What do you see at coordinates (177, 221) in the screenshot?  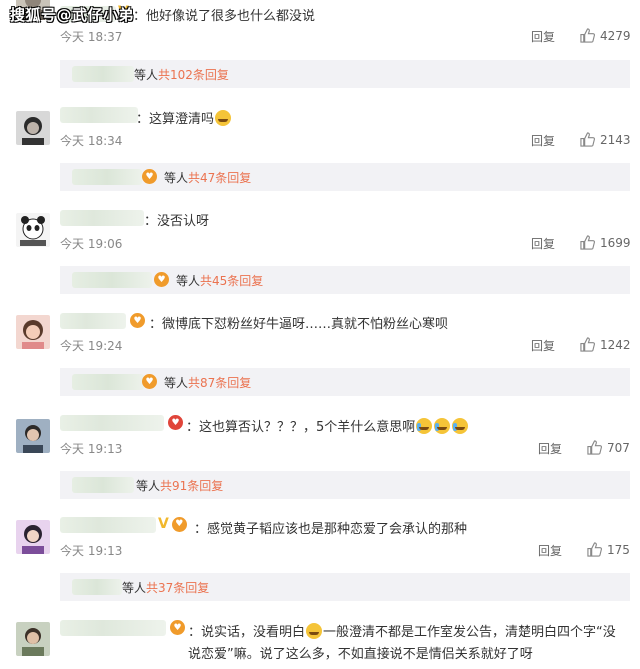 I see `comment-text: ：没否认呀` at bounding box center [177, 221].